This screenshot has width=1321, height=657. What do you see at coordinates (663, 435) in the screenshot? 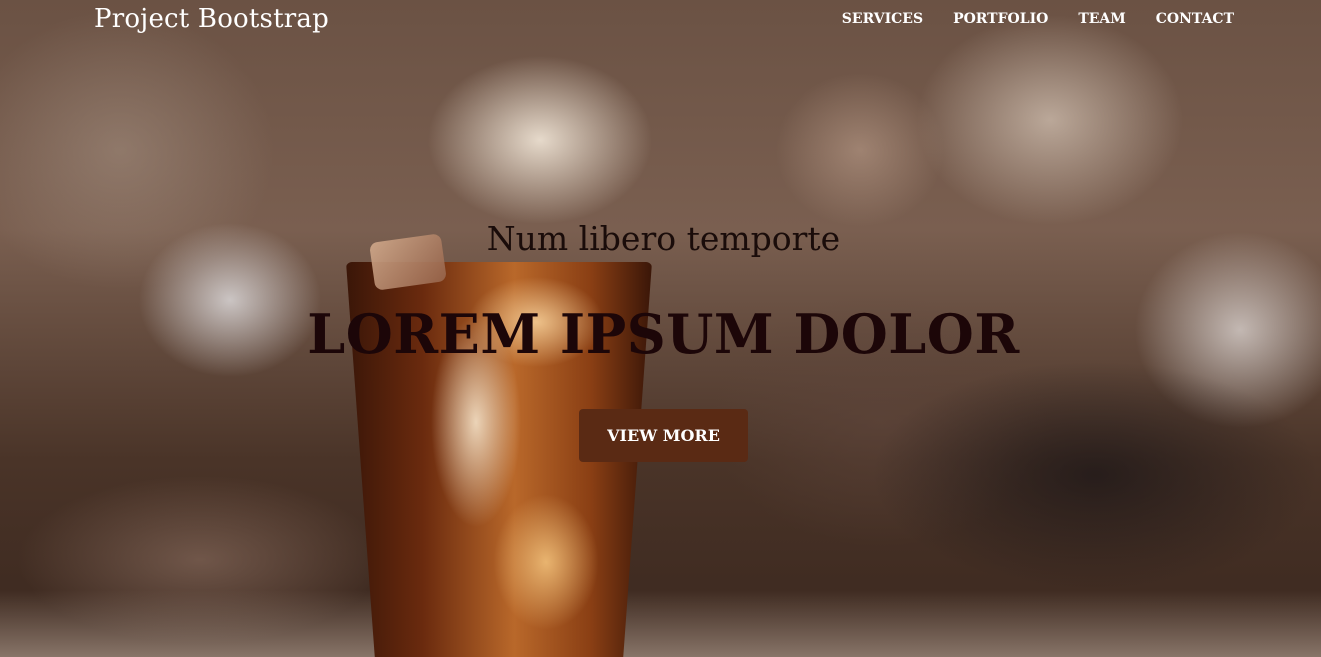
I see `view-more-button: VIEW MORE` at bounding box center [663, 435].